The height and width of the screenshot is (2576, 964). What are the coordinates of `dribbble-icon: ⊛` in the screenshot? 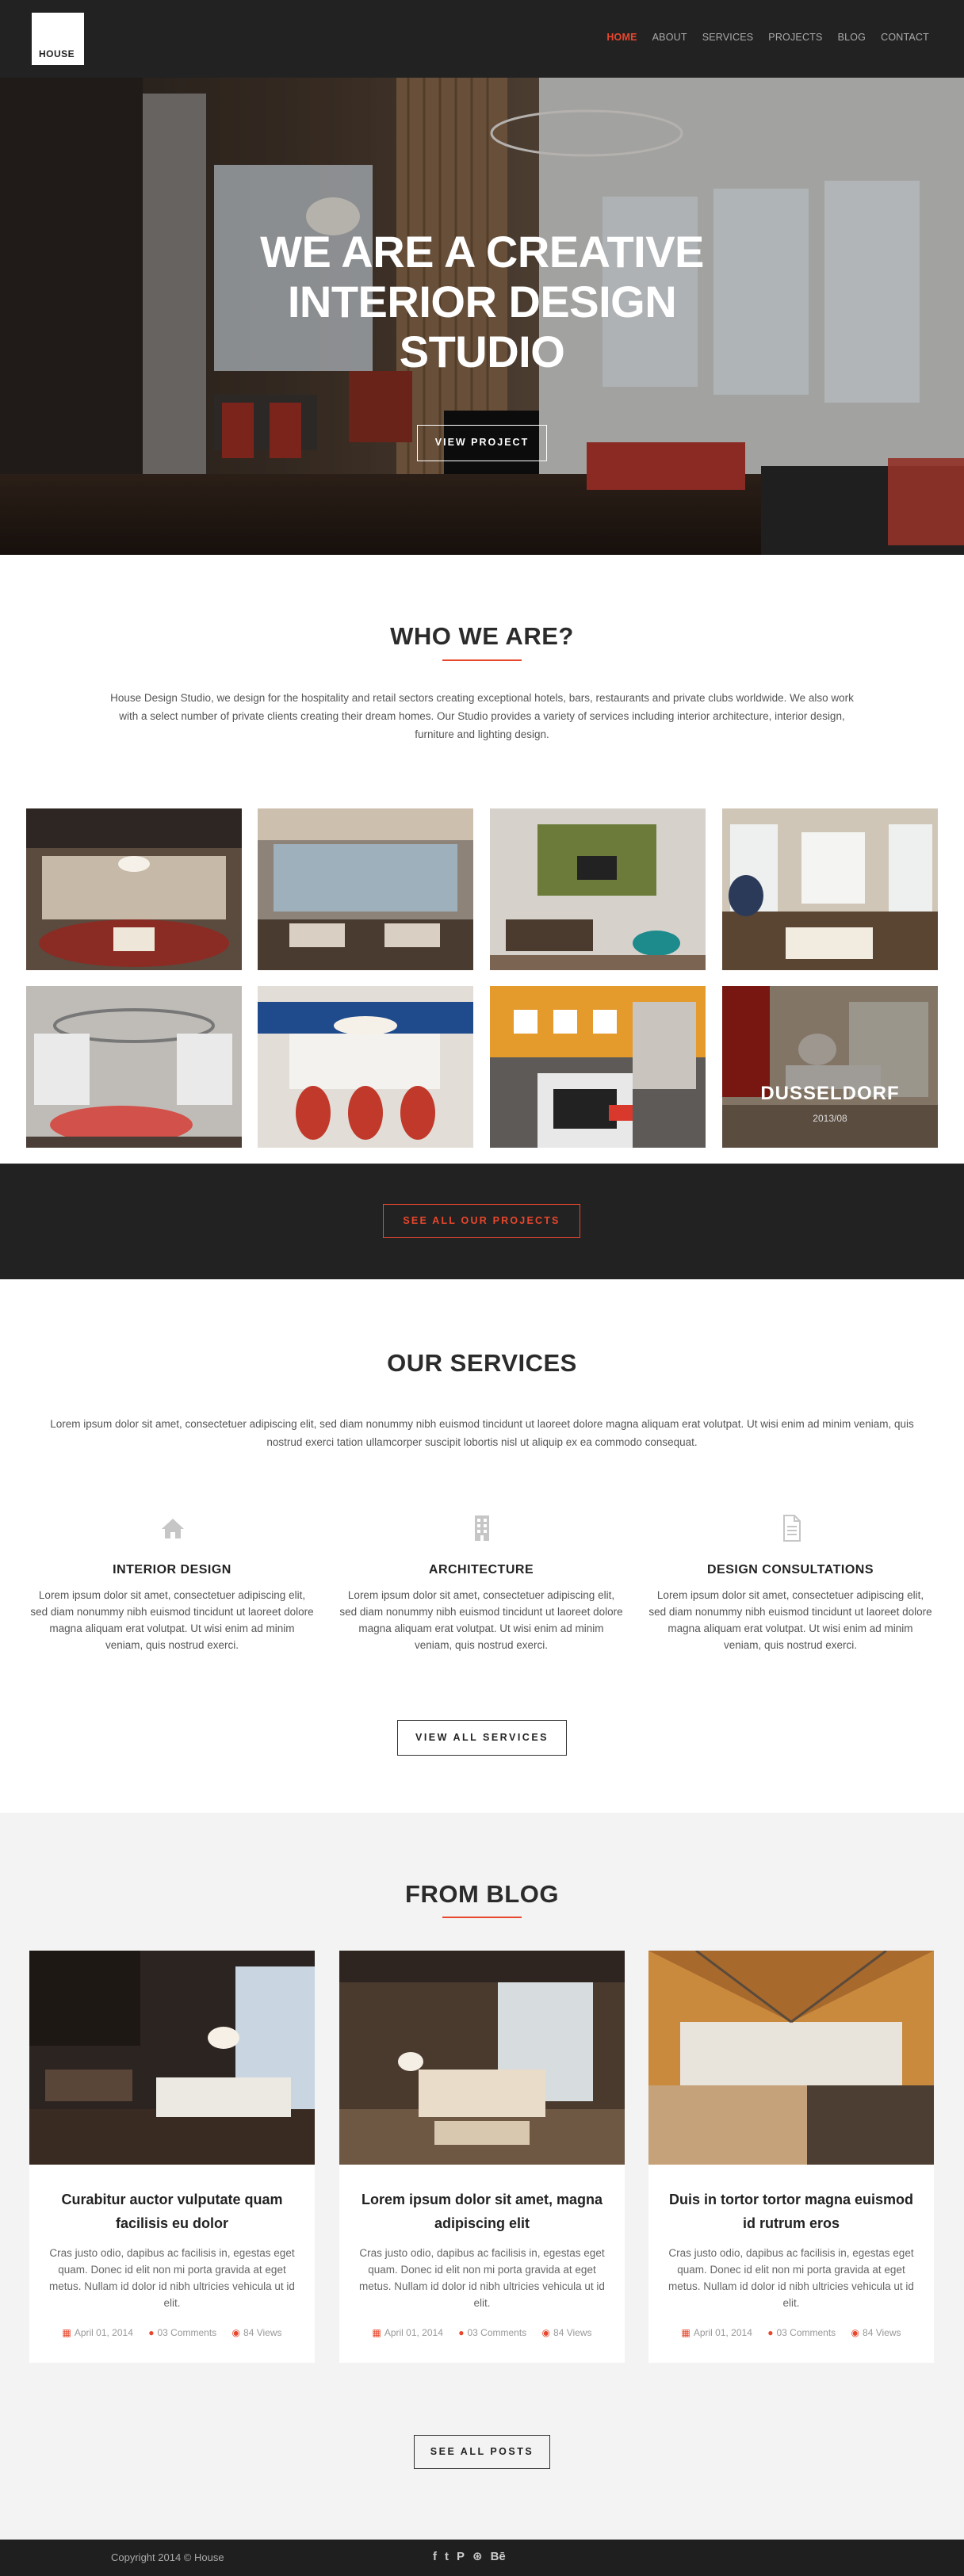 It's located at (477, 2557).